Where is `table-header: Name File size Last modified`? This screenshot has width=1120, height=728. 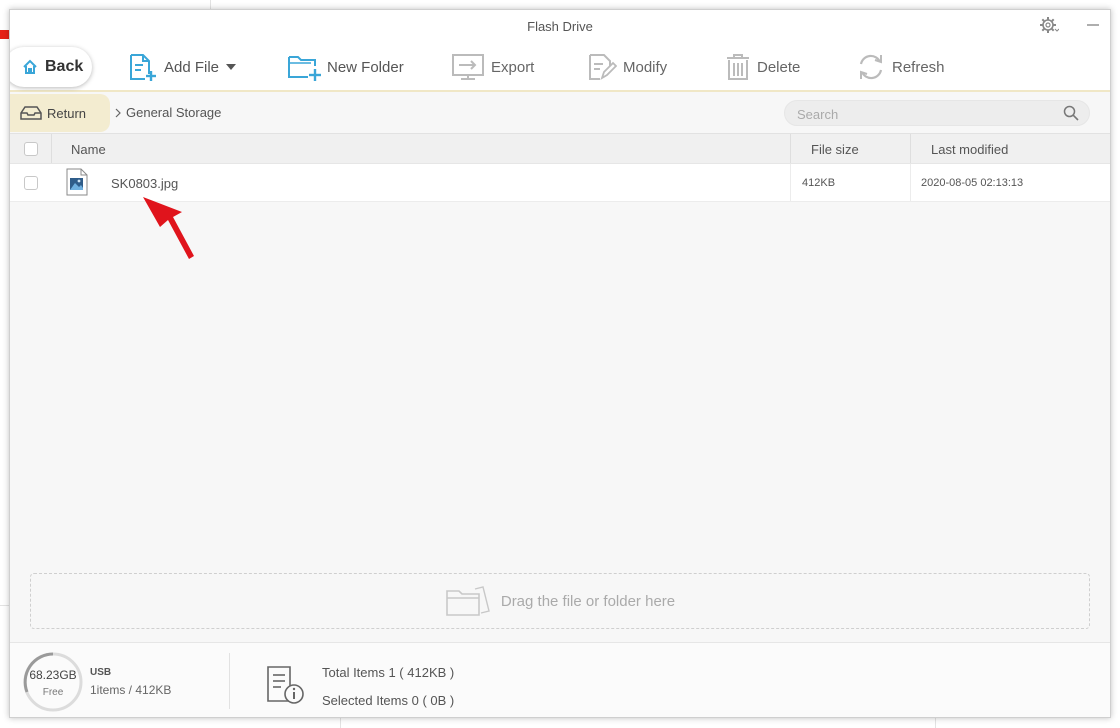 table-header: Name File size Last modified is located at coordinates (560, 149).